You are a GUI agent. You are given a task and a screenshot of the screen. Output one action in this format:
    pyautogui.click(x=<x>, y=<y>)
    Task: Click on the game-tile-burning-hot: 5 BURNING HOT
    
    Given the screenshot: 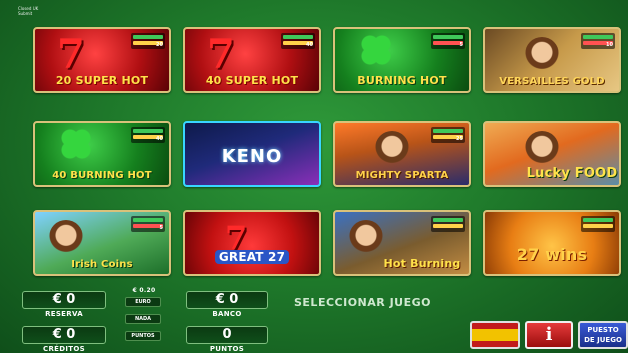 What is the action you would take?
    pyautogui.click(x=402, y=60)
    